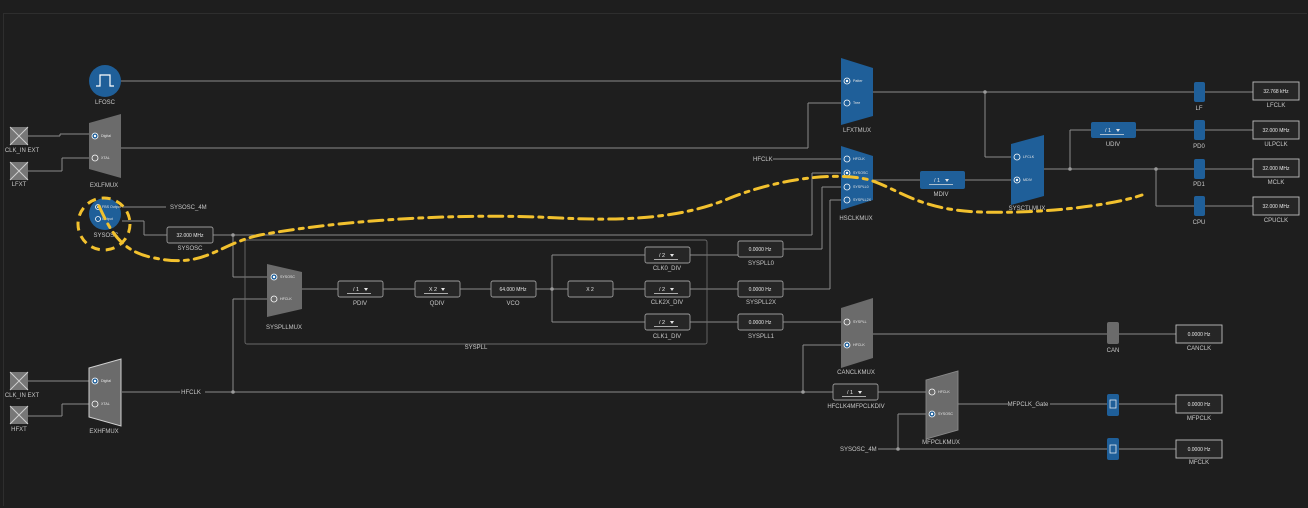 The width and height of the screenshot is (1308, 508). Describe the element at coordinates (105, 404) in the screenshot. I see `exhfmux-opt-xtal: XTAL` at that location.